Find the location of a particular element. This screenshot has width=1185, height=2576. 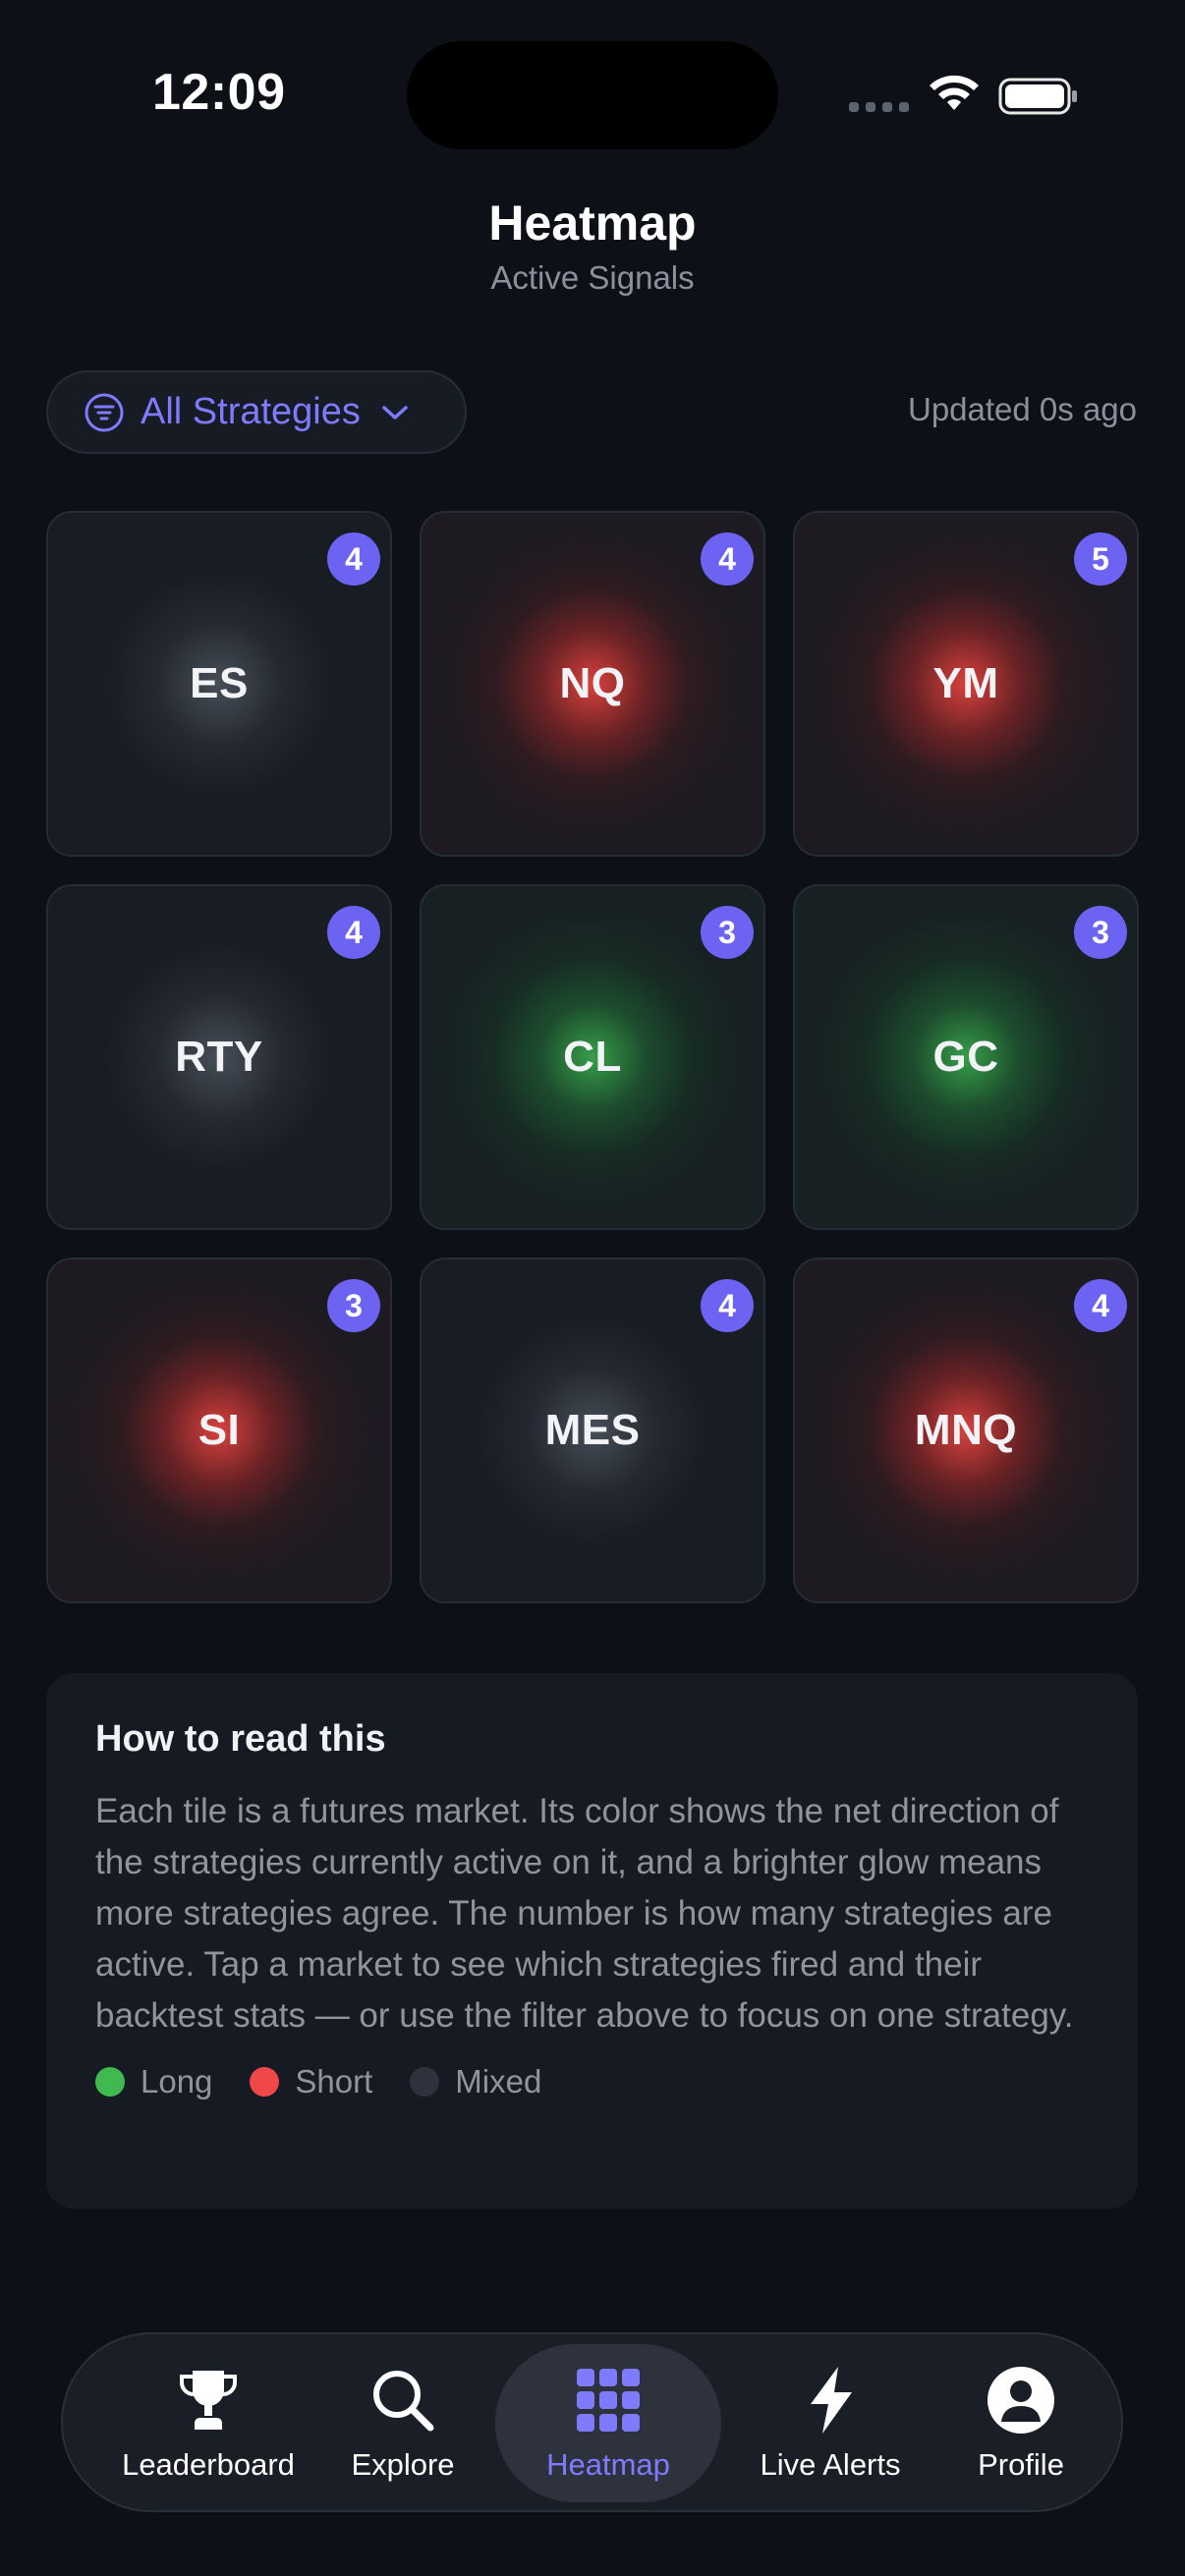

tab-live-alerts: Live Alerts is located at coordinates (830, 2423).